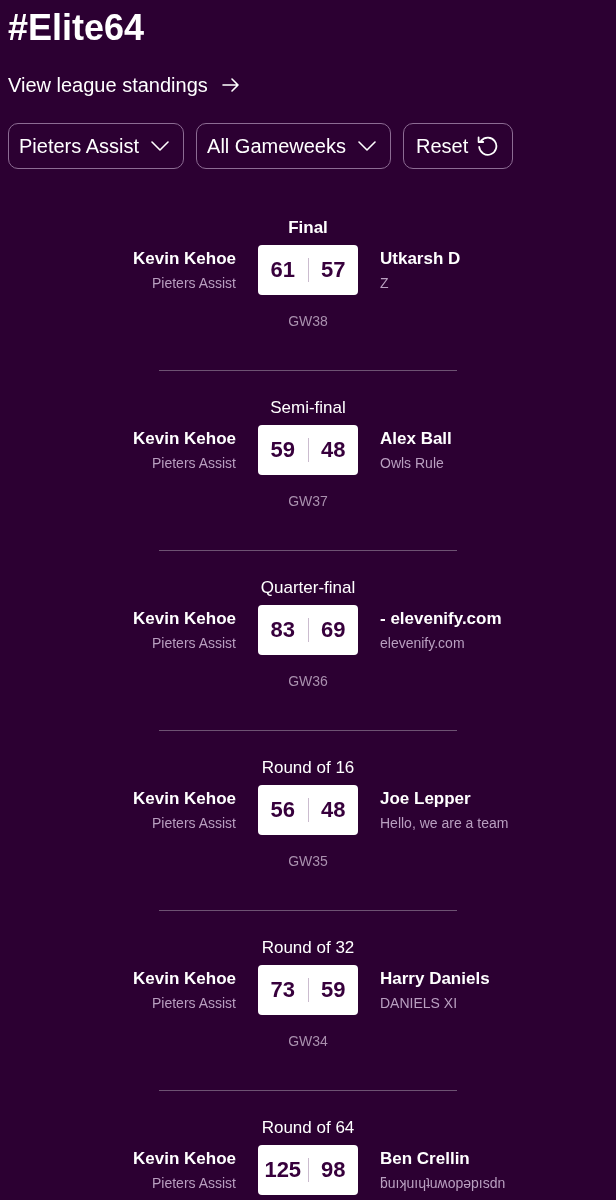  What do you see at coordinates (76, 28) in the screenshot?
I see `league-title: #Elite64` at bounding box center [76, 28].